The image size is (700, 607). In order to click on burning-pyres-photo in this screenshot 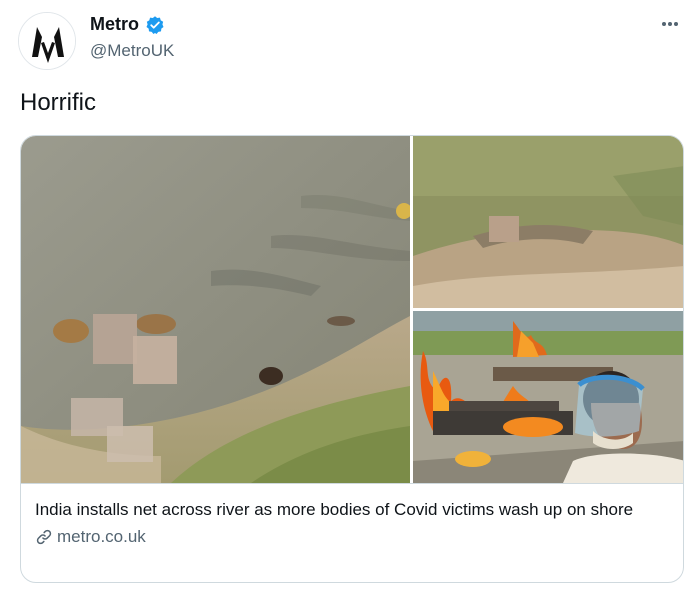, I will do `click(548, 397)`.